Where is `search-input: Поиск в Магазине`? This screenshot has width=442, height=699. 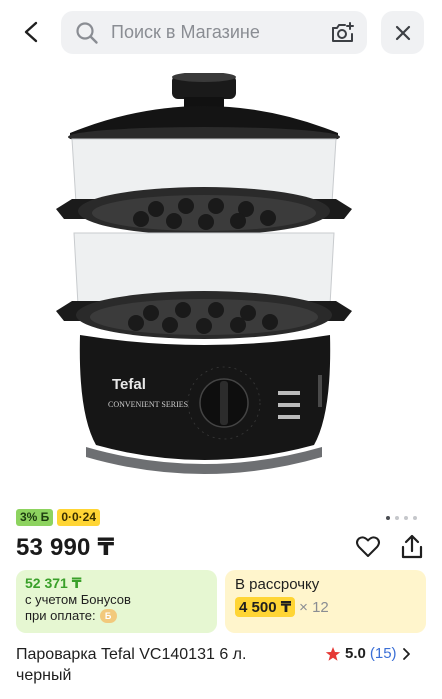
search-input: Поиск в Магазине is located at coordinates (214, 32).